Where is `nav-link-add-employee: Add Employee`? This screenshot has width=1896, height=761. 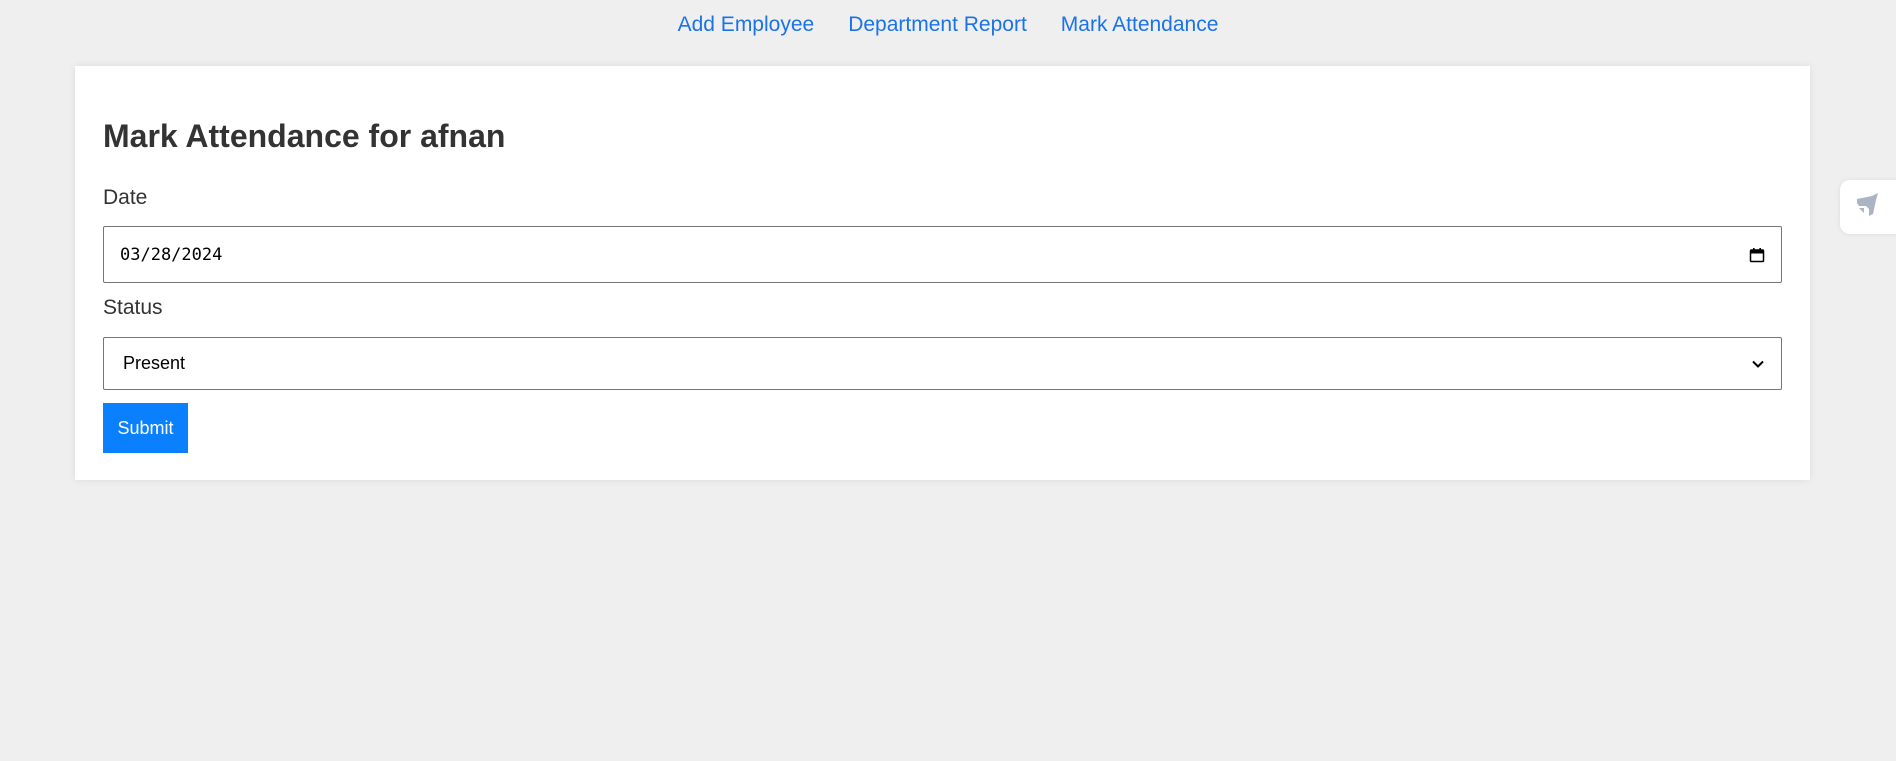 nav-link-add-employee: Add Employee is located at coordinates (746, 25).